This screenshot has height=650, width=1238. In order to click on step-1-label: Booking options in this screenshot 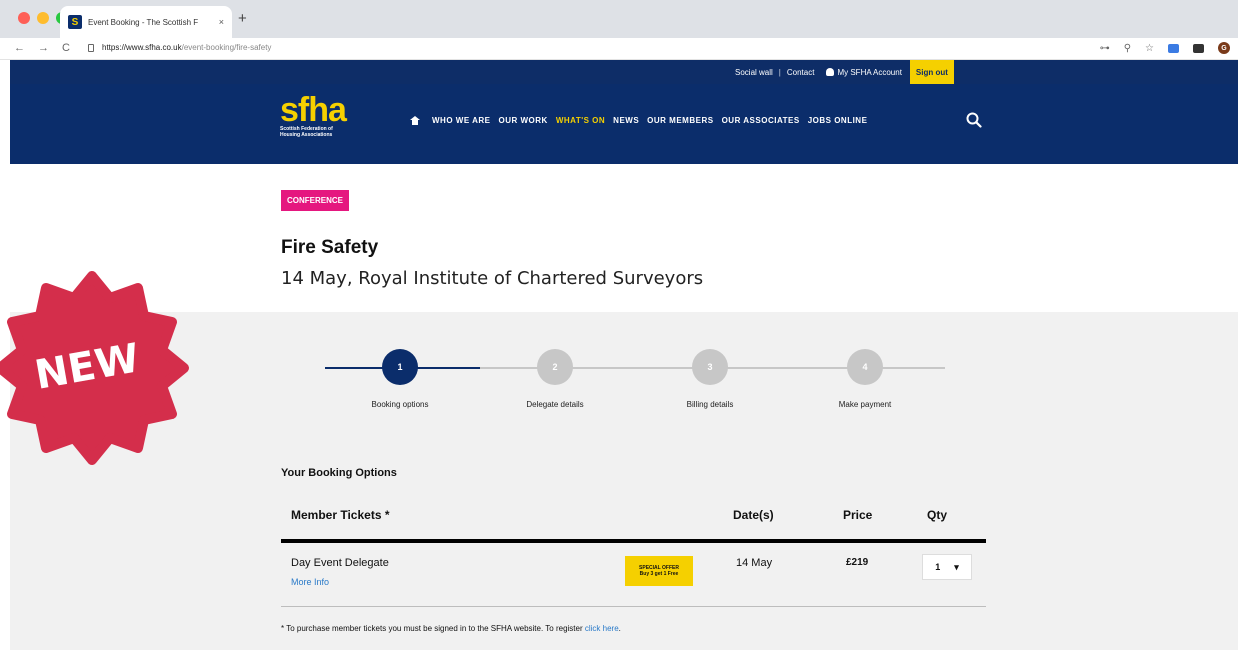, I will do `click(400, 404)`.